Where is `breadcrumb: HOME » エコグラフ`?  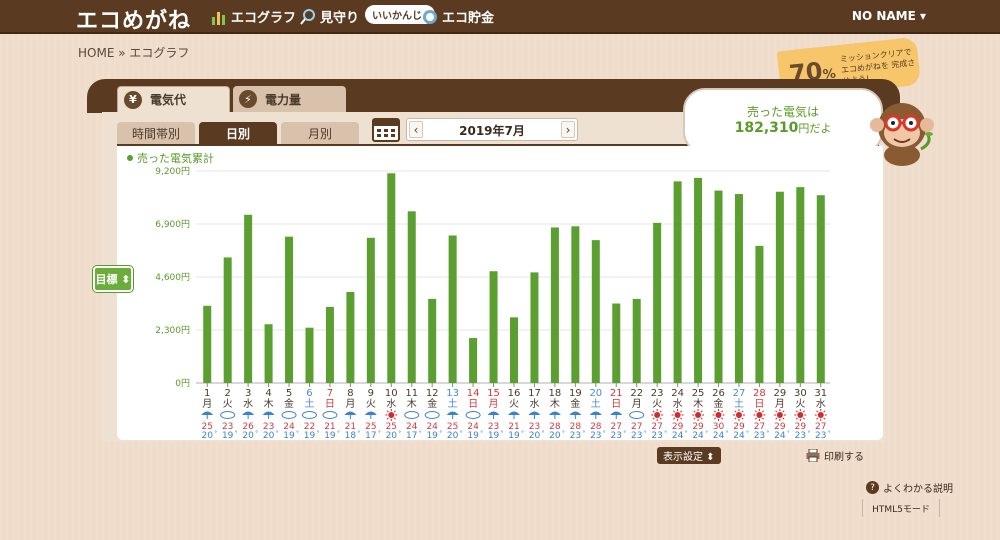 breadcrumb: HOME » エコグラフ is located at coordinates (133, 52).